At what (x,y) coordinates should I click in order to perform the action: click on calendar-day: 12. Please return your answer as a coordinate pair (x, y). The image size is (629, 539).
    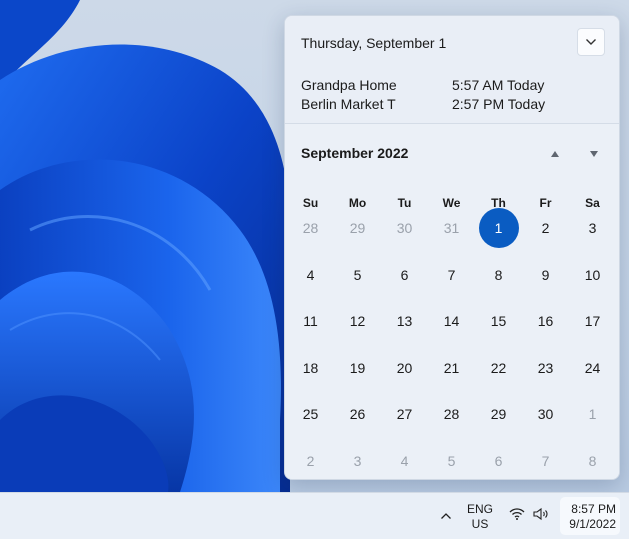
    Looking at the image, I should click on (358, 321).